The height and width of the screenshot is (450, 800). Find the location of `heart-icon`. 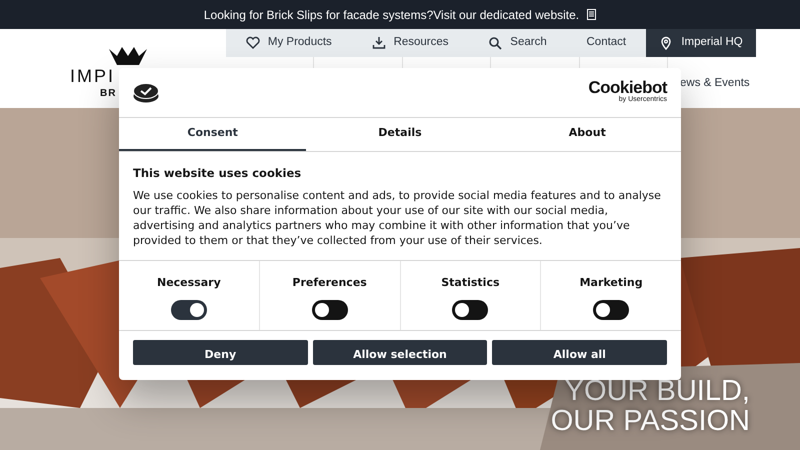

heart-icon is located at coordinates (253, 43).